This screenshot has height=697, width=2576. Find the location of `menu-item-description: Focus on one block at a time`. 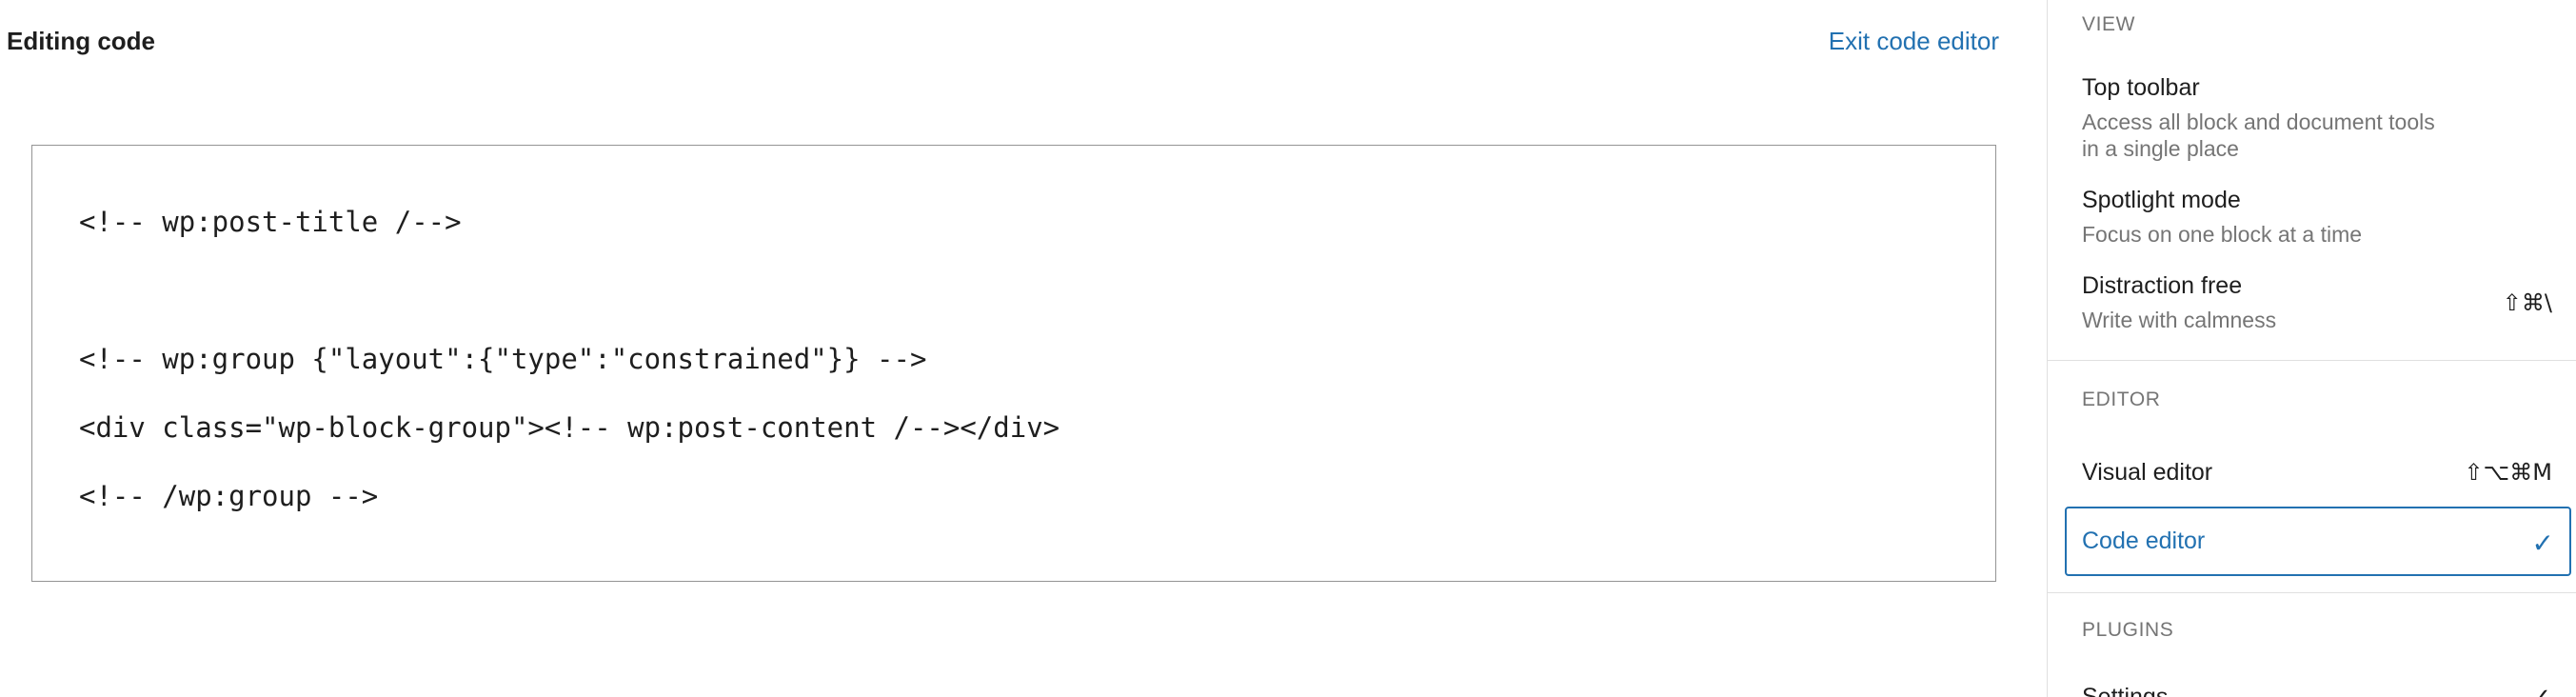

menu-item-description: Focus on one block at a time is located at coordinates (2222, 234).